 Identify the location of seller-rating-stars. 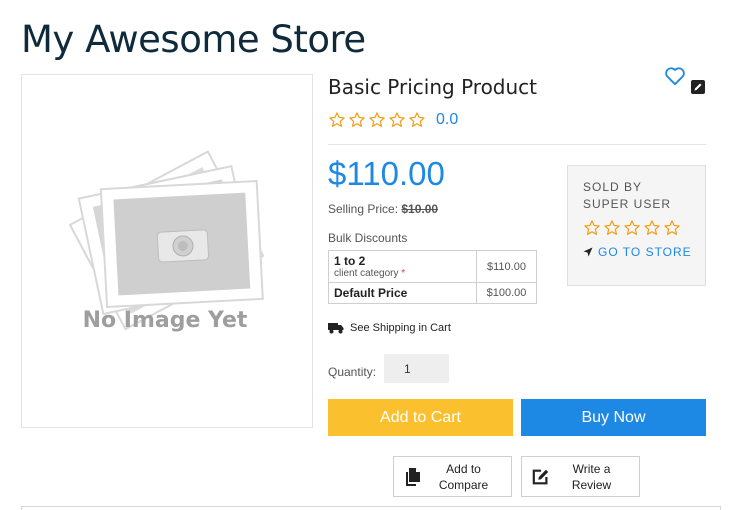
(644, 228).